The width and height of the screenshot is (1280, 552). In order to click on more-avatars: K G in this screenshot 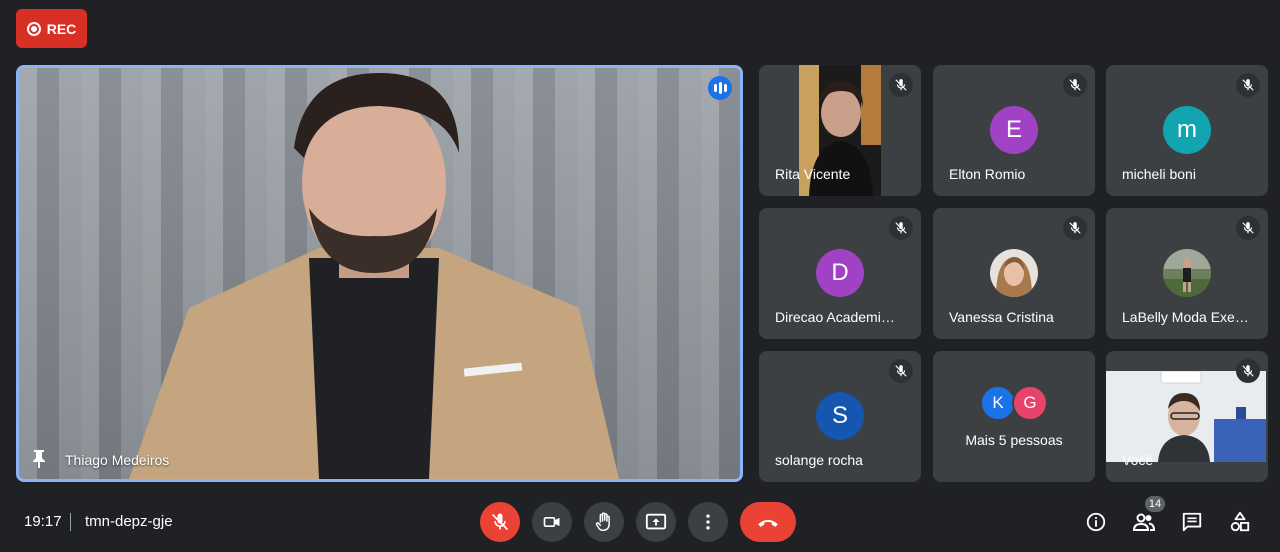, I will do `click(1014, 403)`.